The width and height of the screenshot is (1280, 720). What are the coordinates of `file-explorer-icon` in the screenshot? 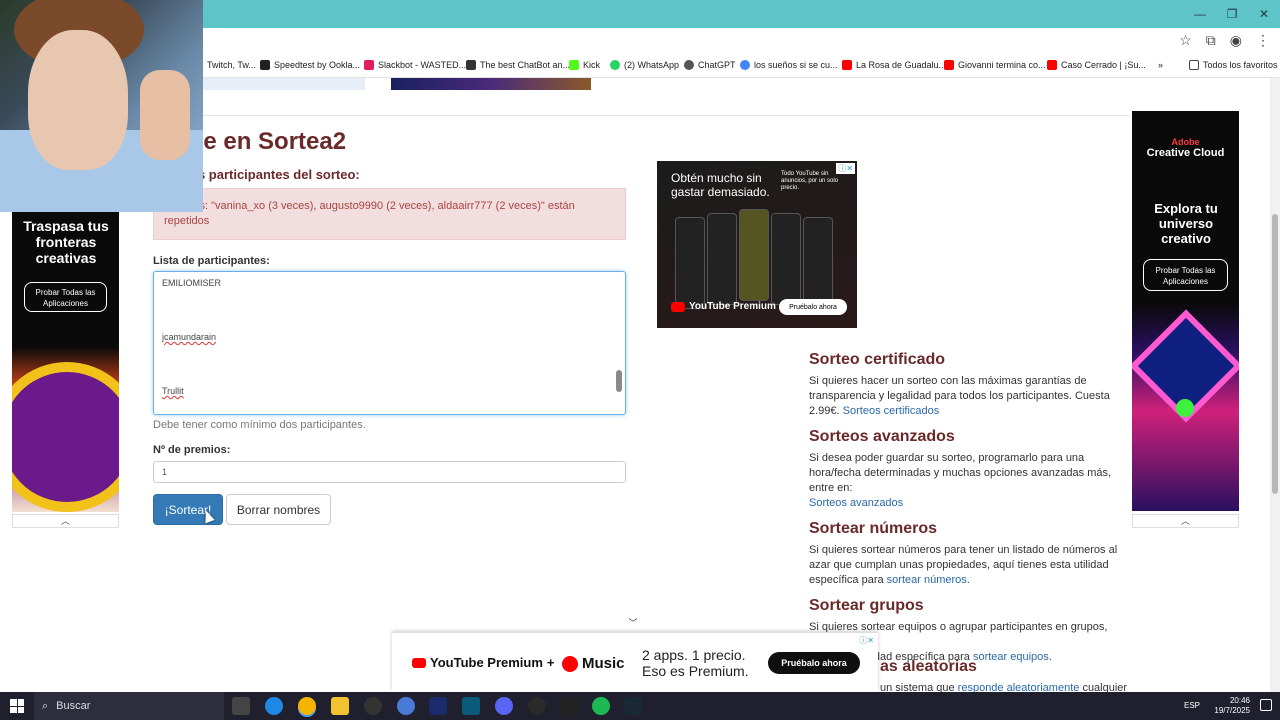 It's located at (340, 706).